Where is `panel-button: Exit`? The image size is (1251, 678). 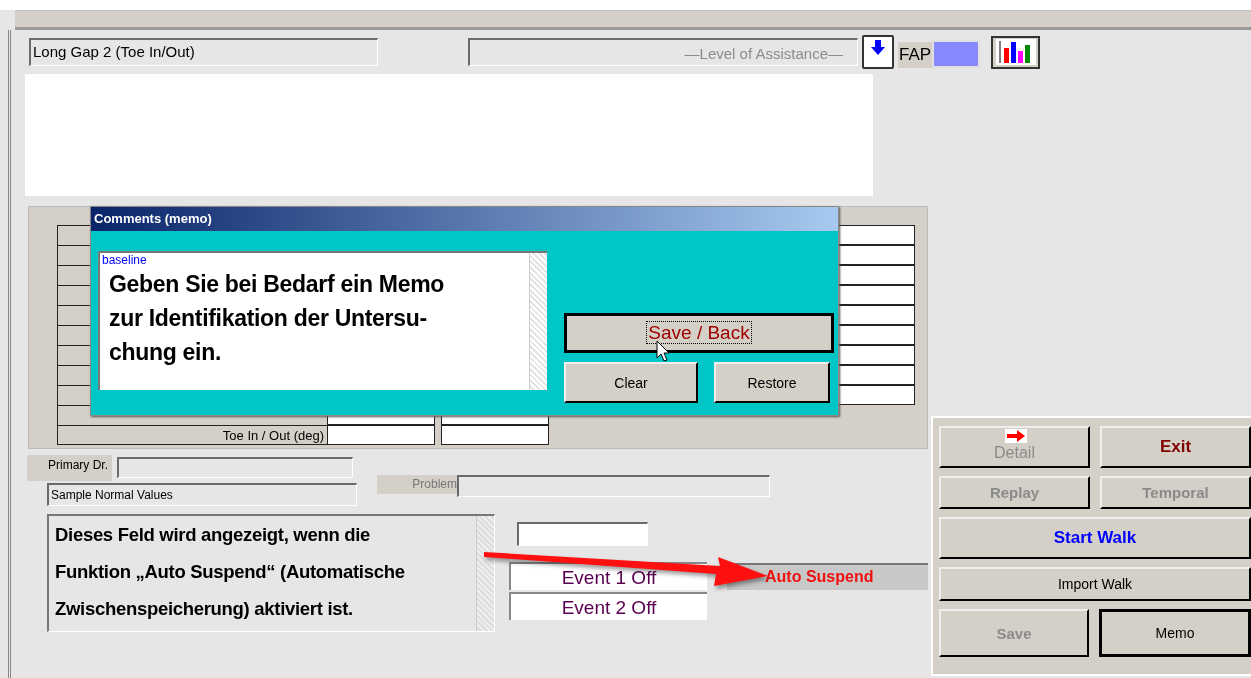
panel-button: Exit is located at coordinates (1175, 447).